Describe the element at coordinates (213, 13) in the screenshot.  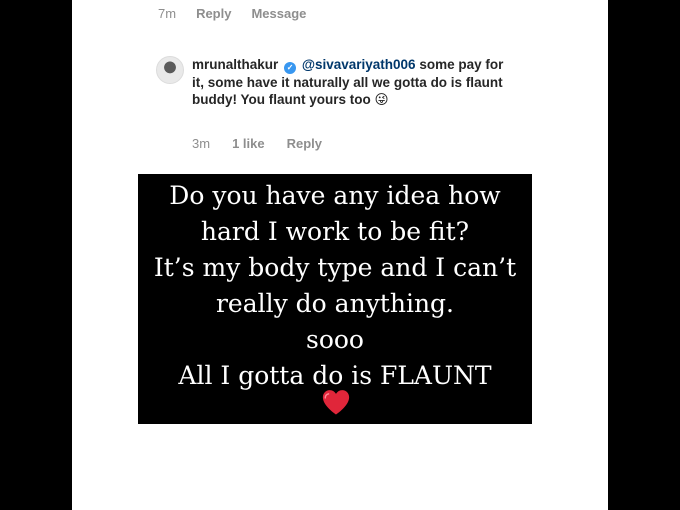
I see `previous-reply-button: Reply` at that location.